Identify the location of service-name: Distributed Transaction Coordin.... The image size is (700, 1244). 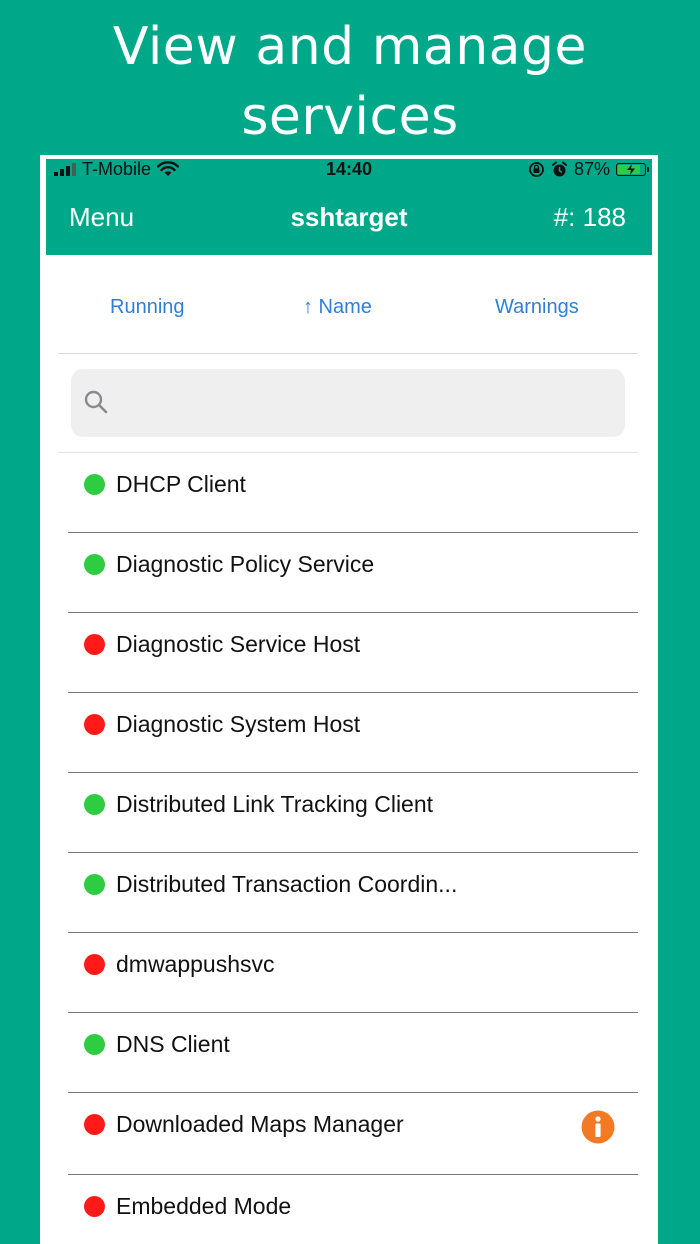
(287, 884).